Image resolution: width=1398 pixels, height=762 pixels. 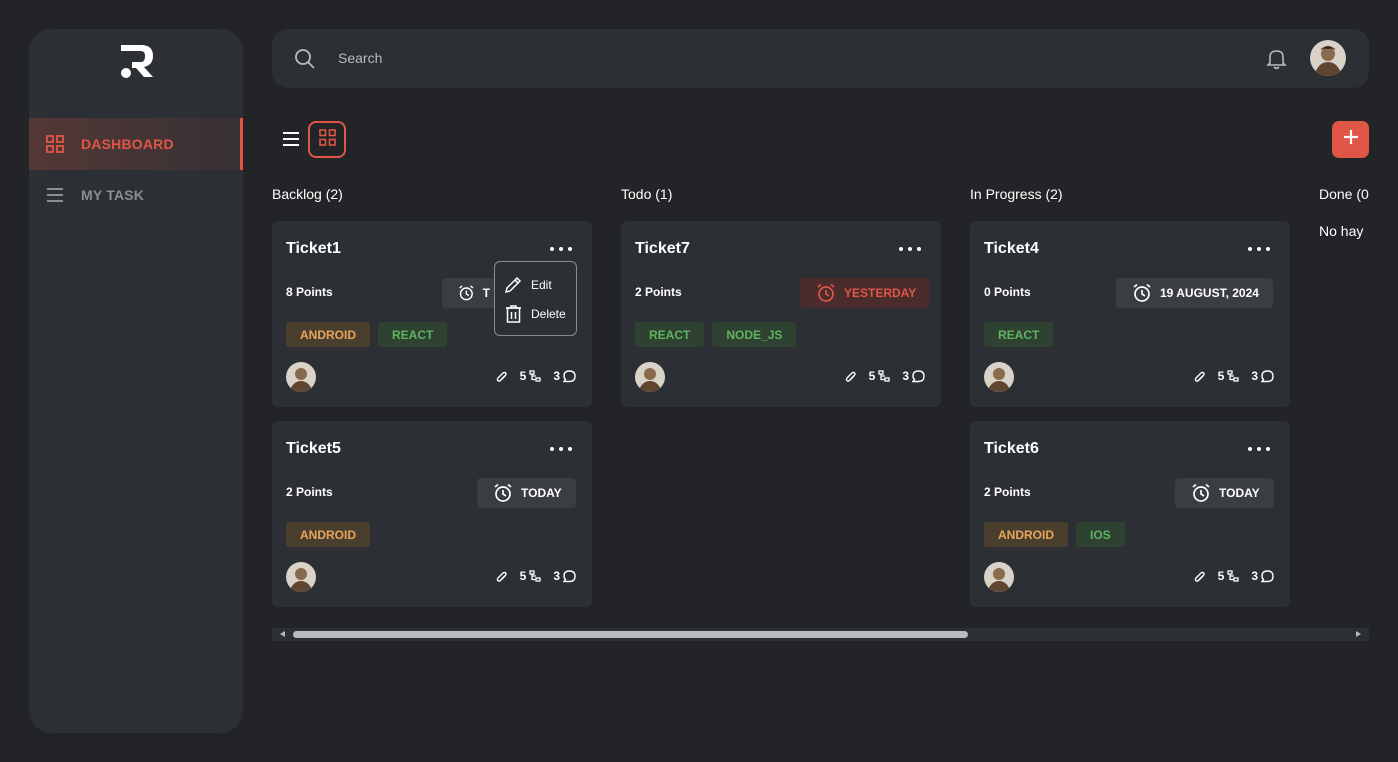 I want to click on scroll-thumb, so click(x=630, y=634).